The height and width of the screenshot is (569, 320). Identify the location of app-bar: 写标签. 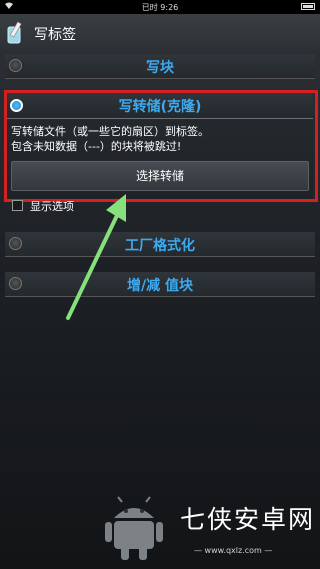
(160, 33).